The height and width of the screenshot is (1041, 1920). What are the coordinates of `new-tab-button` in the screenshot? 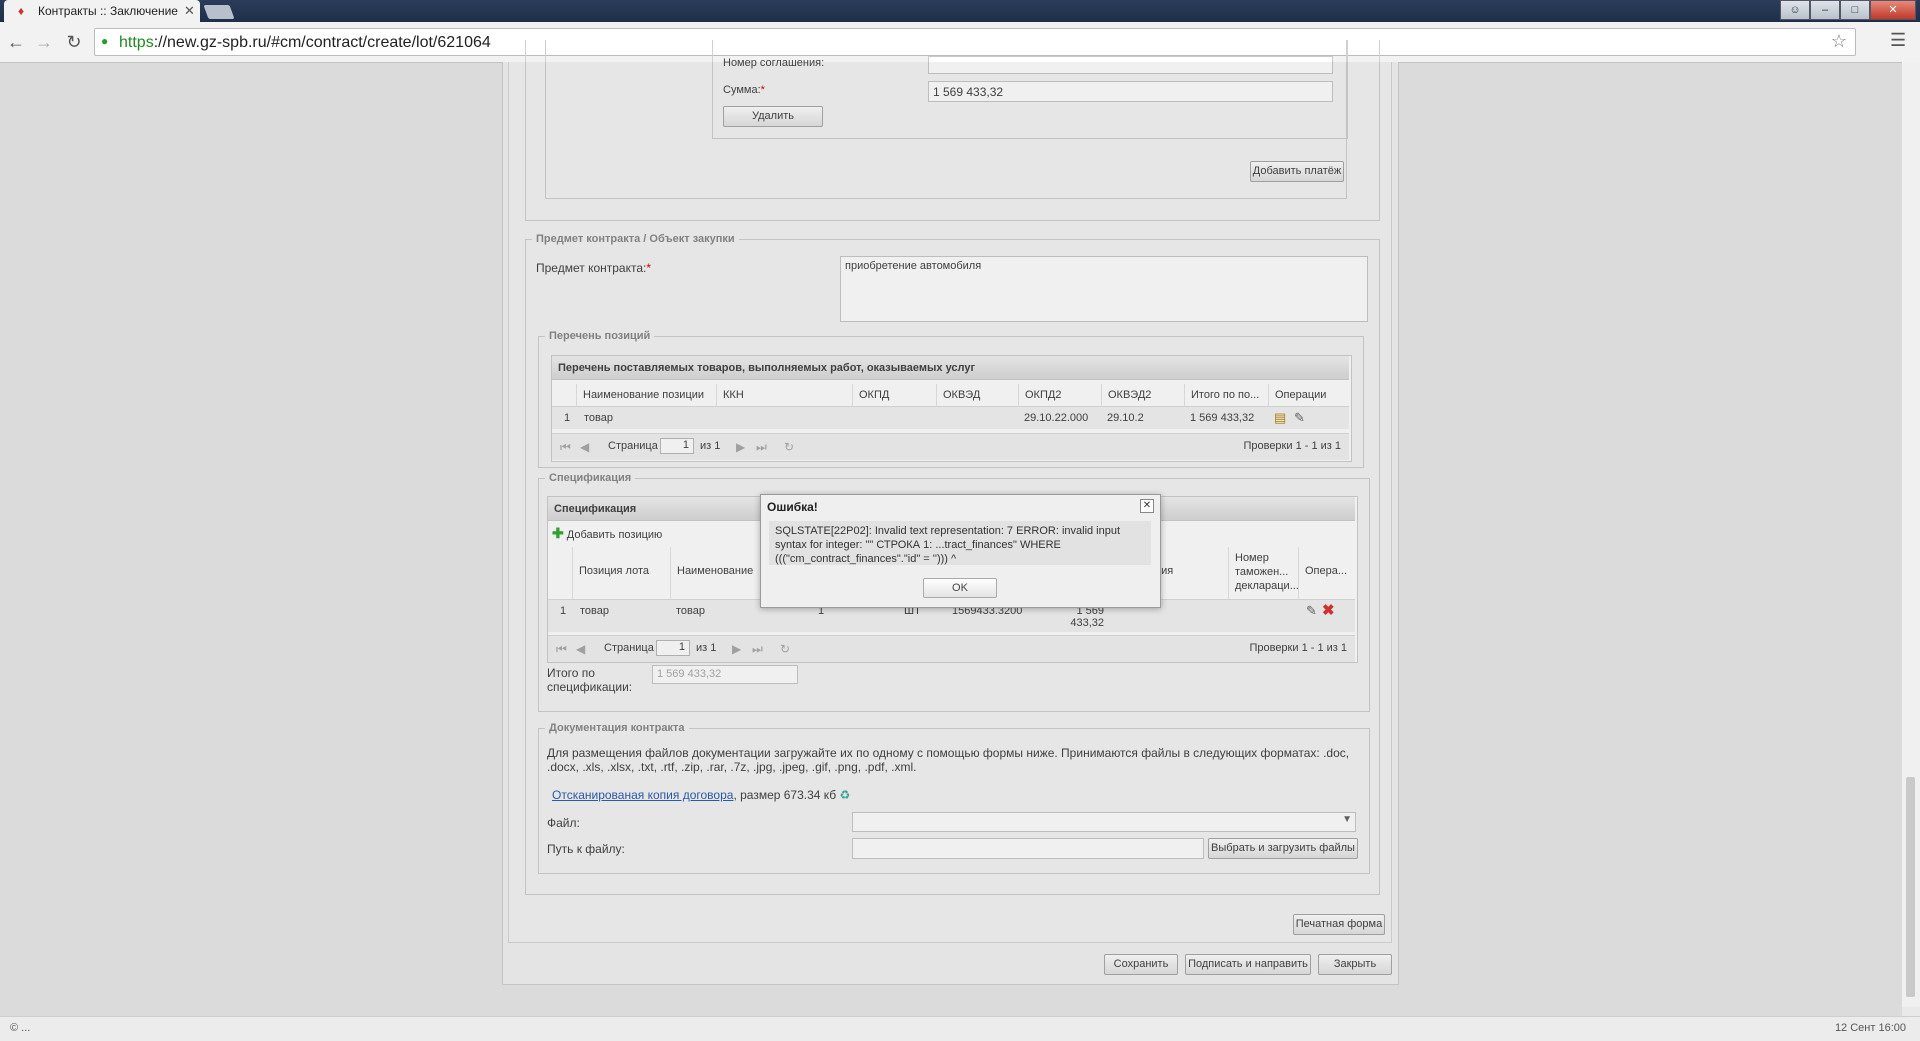 It's located at (219, 12).